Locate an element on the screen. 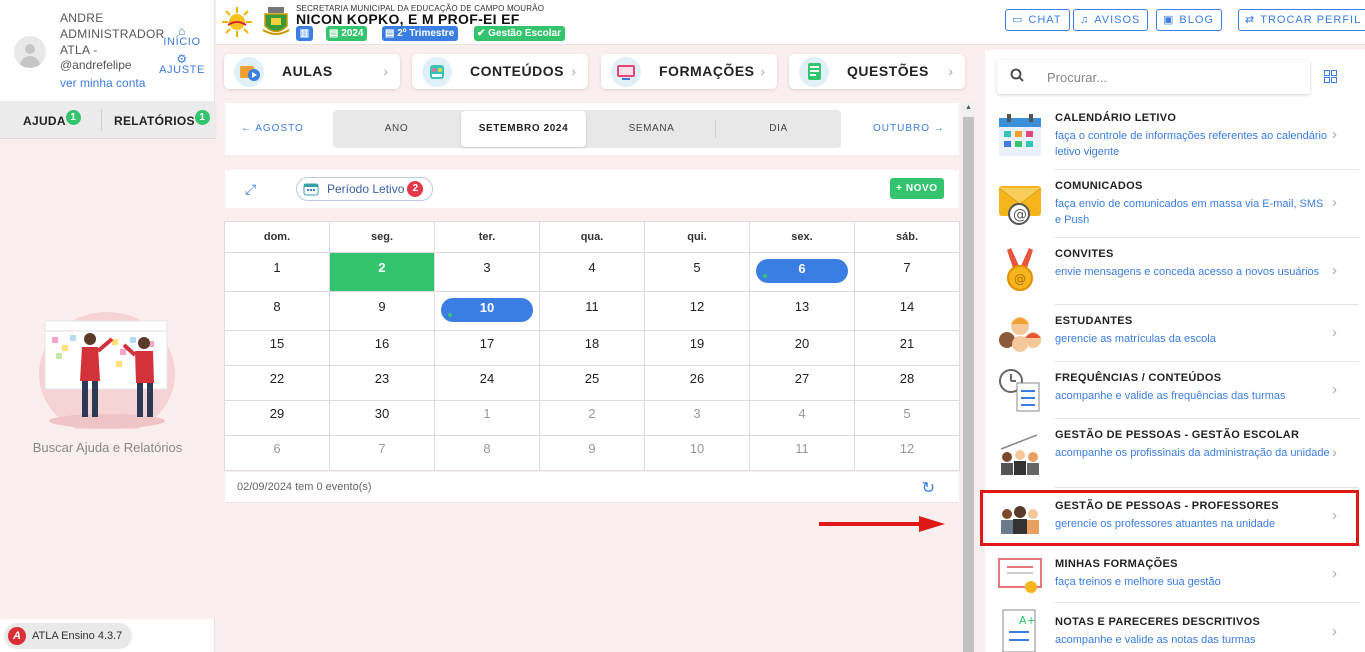 The width and height of the screenshot is (1365, 652). calendar-day-outside: 10 is located at coordinates (697, 453).